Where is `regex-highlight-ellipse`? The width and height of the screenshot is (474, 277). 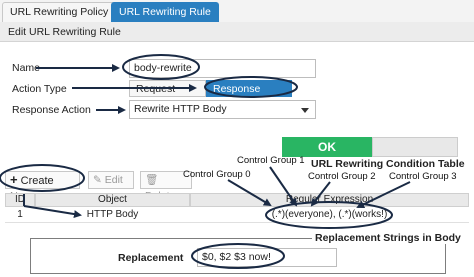 regex-highlight-ellipse is located at coordinates (329, 215).